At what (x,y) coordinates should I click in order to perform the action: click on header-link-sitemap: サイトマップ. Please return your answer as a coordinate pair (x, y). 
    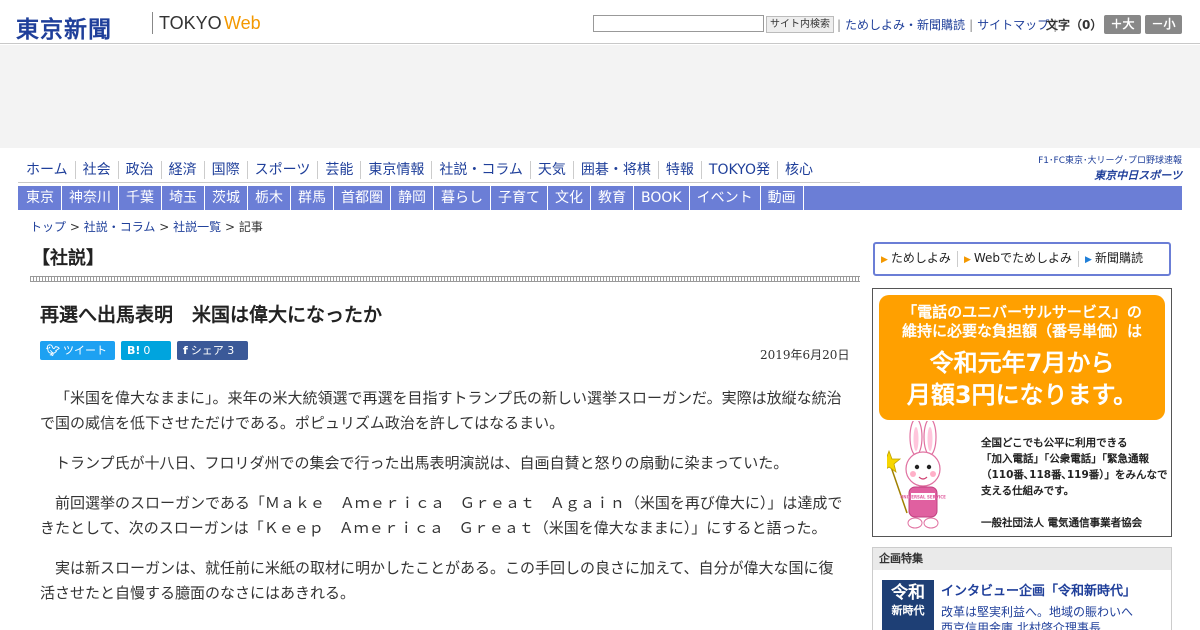
    Looking at the image, I should click on (1013, 24).